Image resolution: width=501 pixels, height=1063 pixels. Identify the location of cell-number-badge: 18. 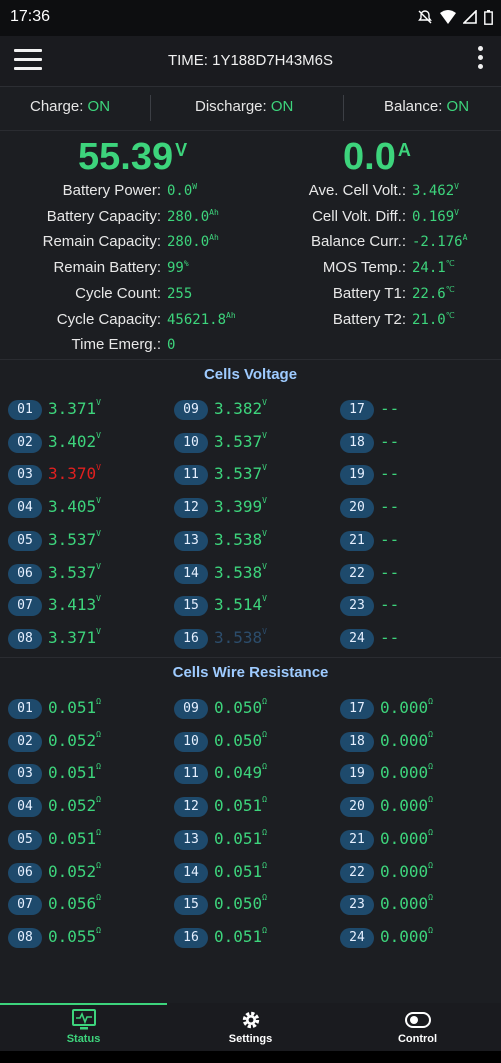
(357, 741).